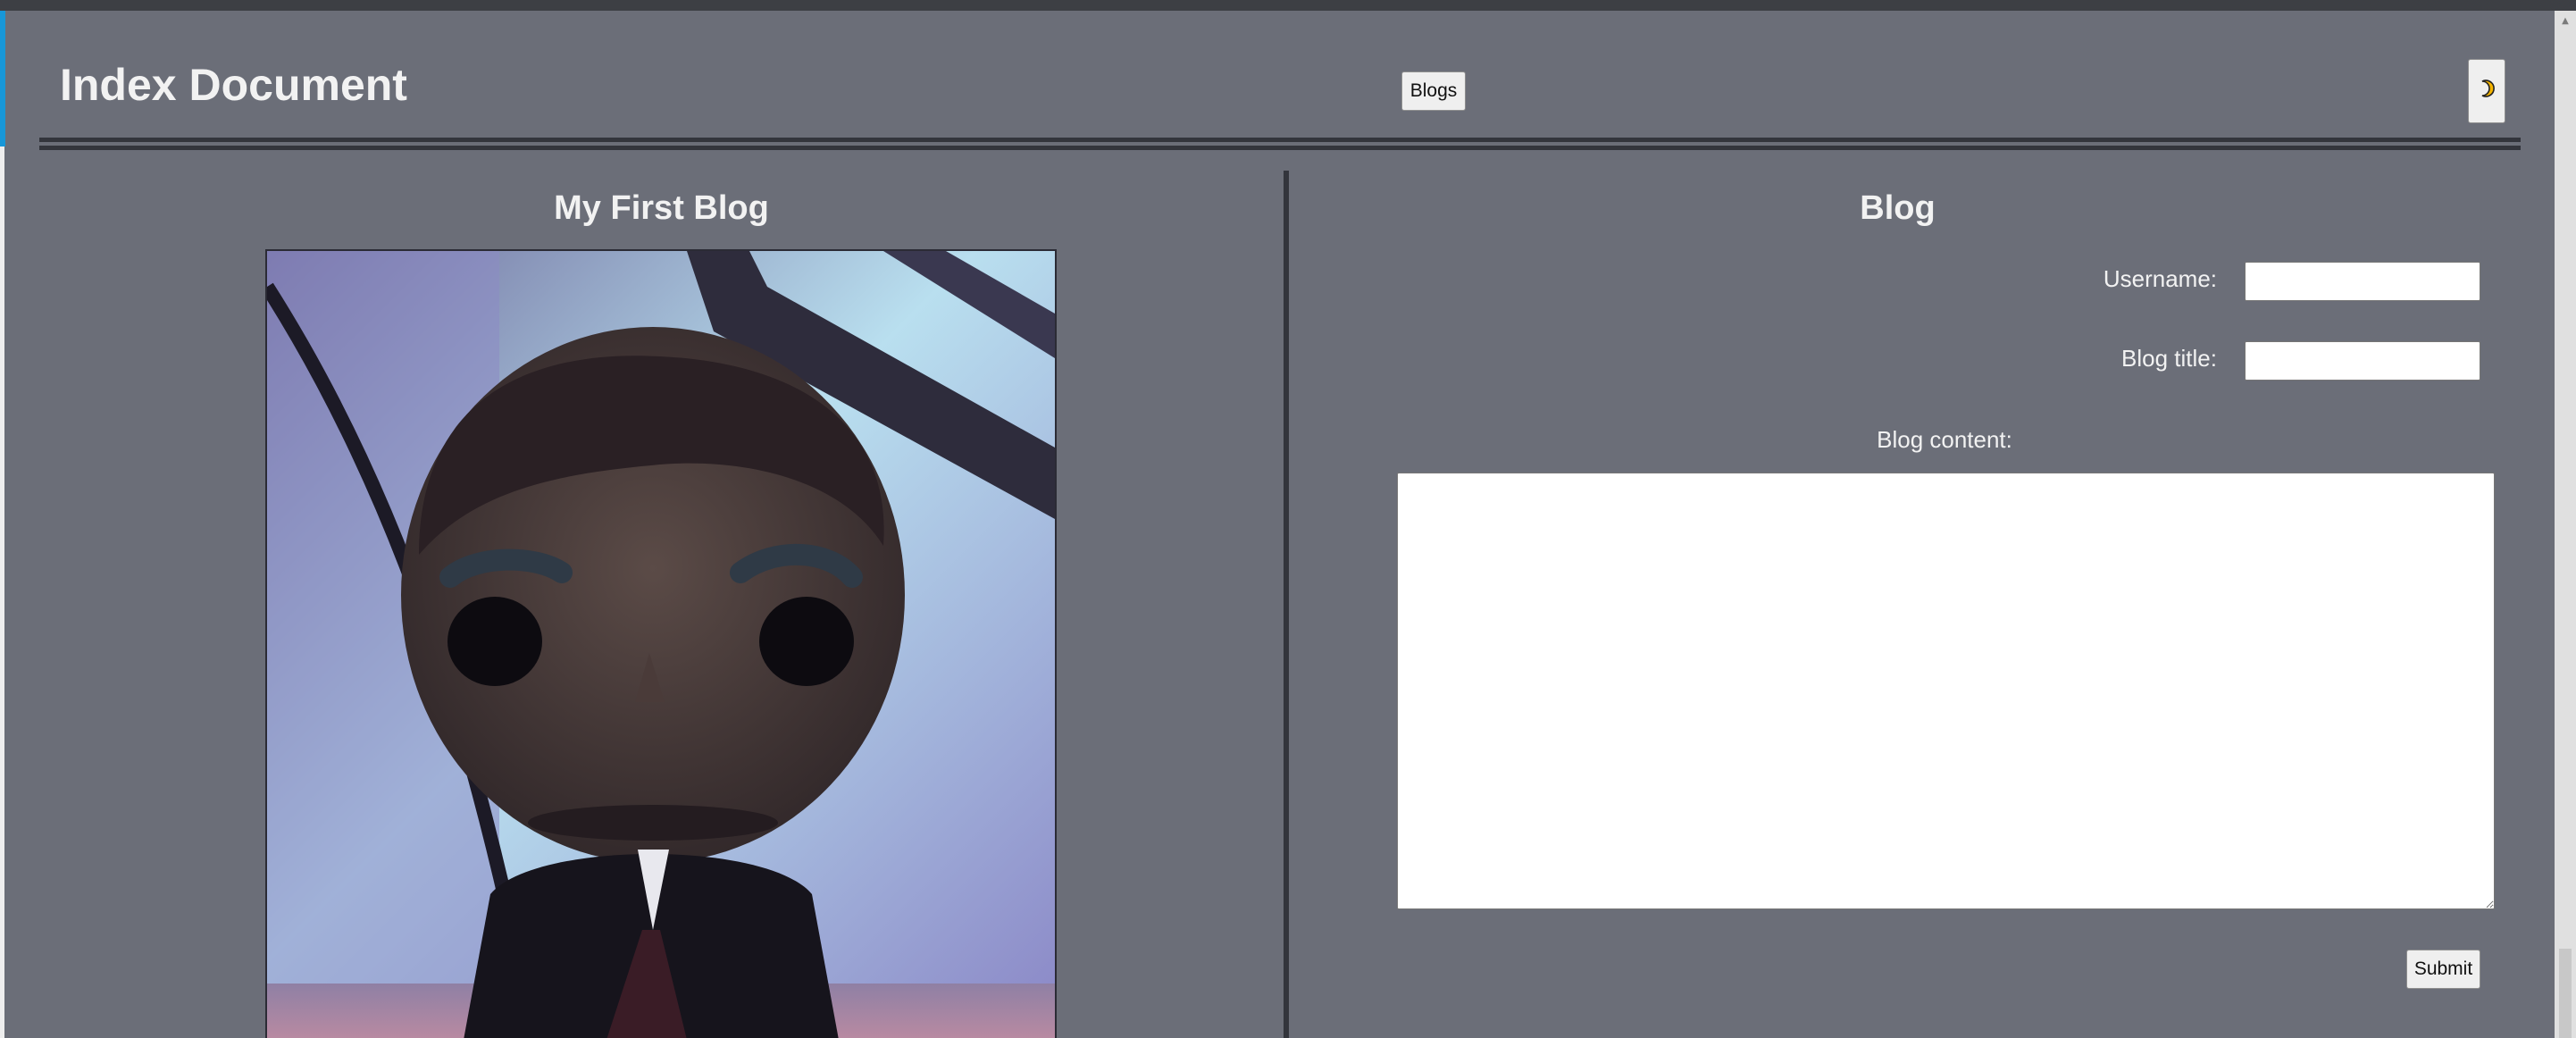 This screenshot has height=1038, width=2576. Describe the element at coordinates (233, 85) in the screenshot. I see `page-title: Index Document` at that location.